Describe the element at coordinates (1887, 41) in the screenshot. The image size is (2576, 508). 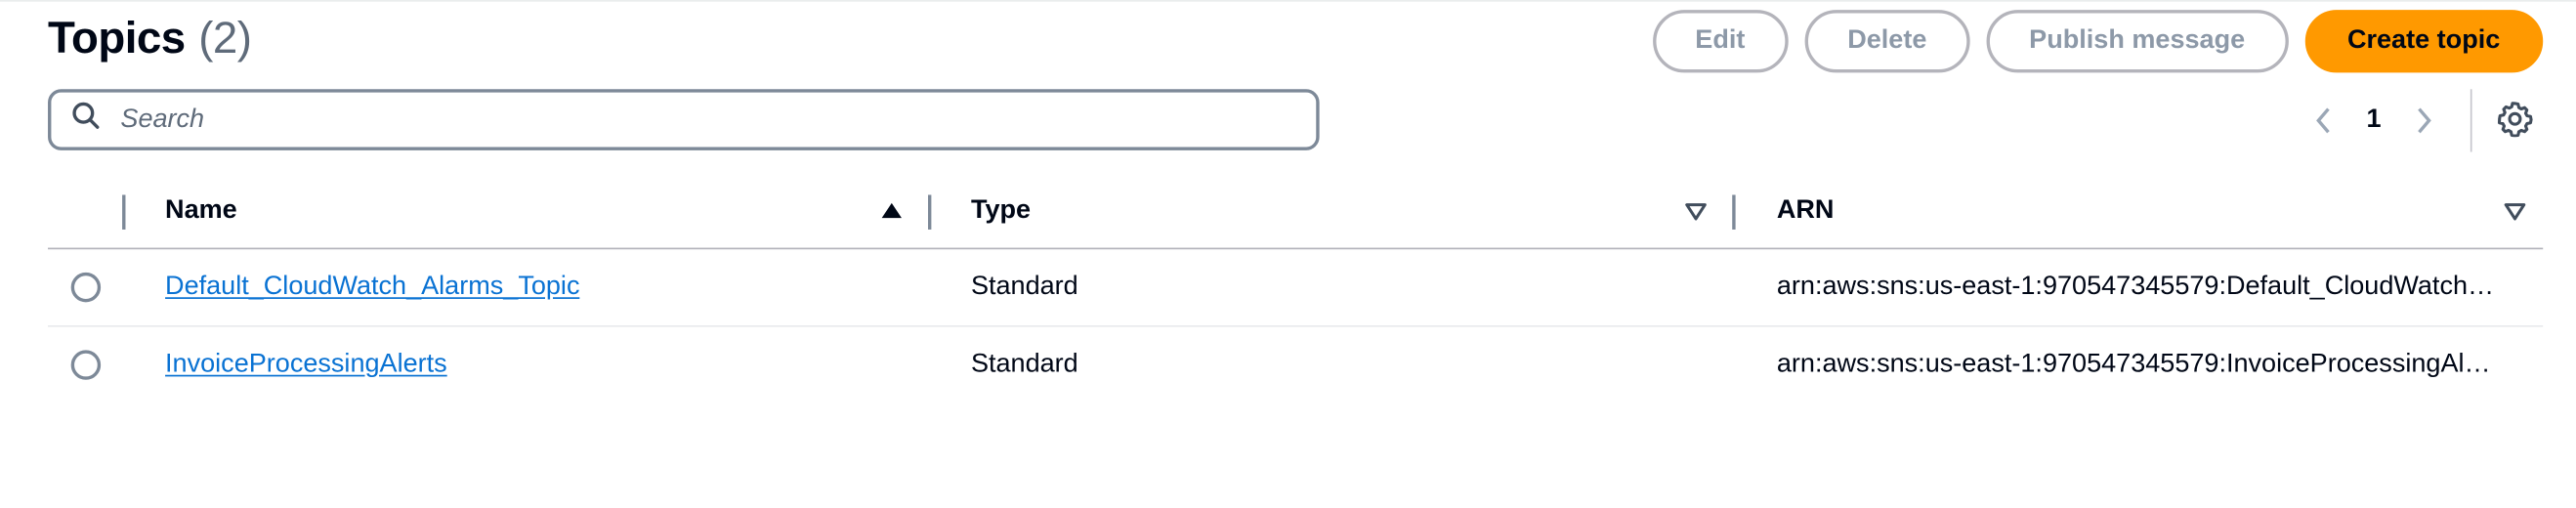
I see `delete-button: Delete` at that location.